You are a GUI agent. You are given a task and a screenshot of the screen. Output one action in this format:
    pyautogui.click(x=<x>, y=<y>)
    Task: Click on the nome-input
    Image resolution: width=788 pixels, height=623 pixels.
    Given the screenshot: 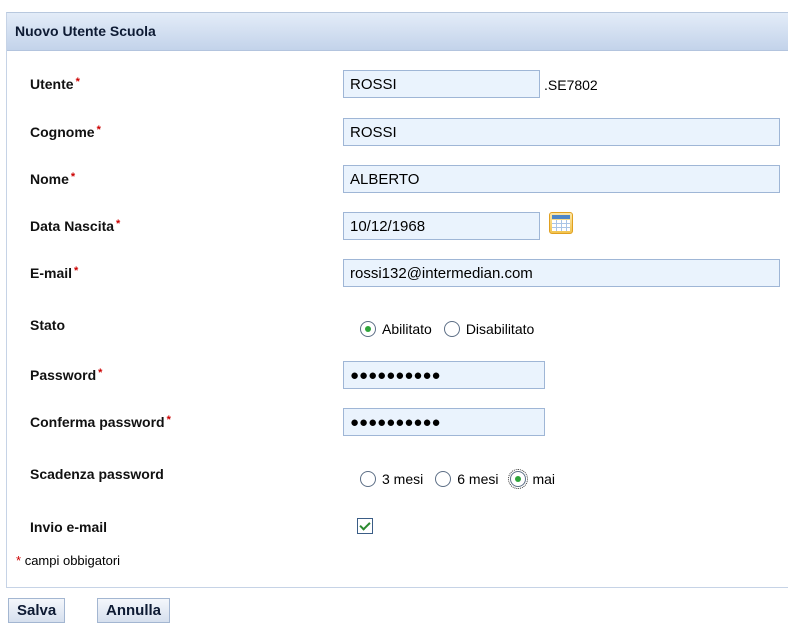 What is the action you would take?
    pyautogui.click(x=561, y=179)
    